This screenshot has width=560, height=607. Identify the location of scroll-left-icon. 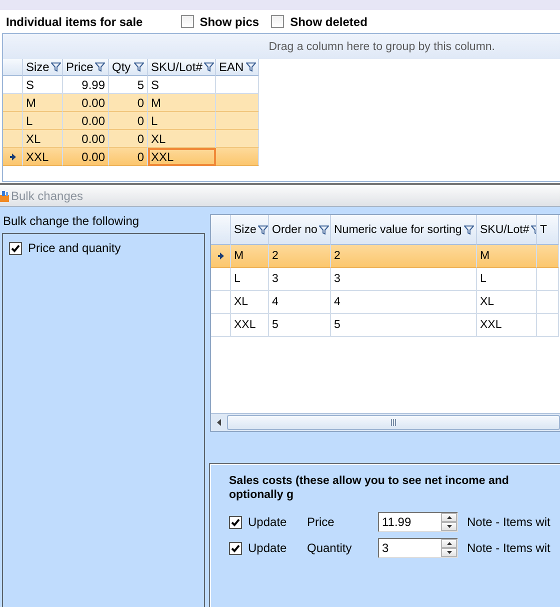
(219, 422).